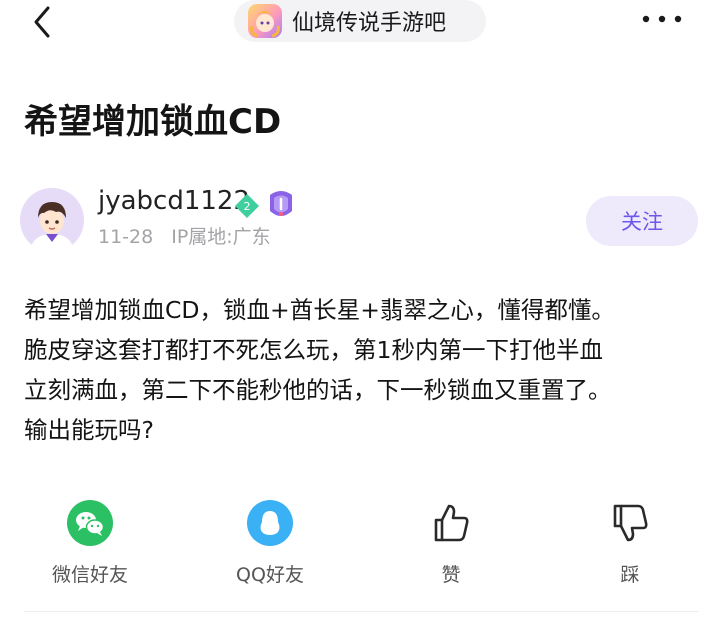 The height and width of the screenshot is (632, 720). Describe the element at coordinates (270, 575) in the screenshot. I see `share-qq-label: QQ好友` at that location.